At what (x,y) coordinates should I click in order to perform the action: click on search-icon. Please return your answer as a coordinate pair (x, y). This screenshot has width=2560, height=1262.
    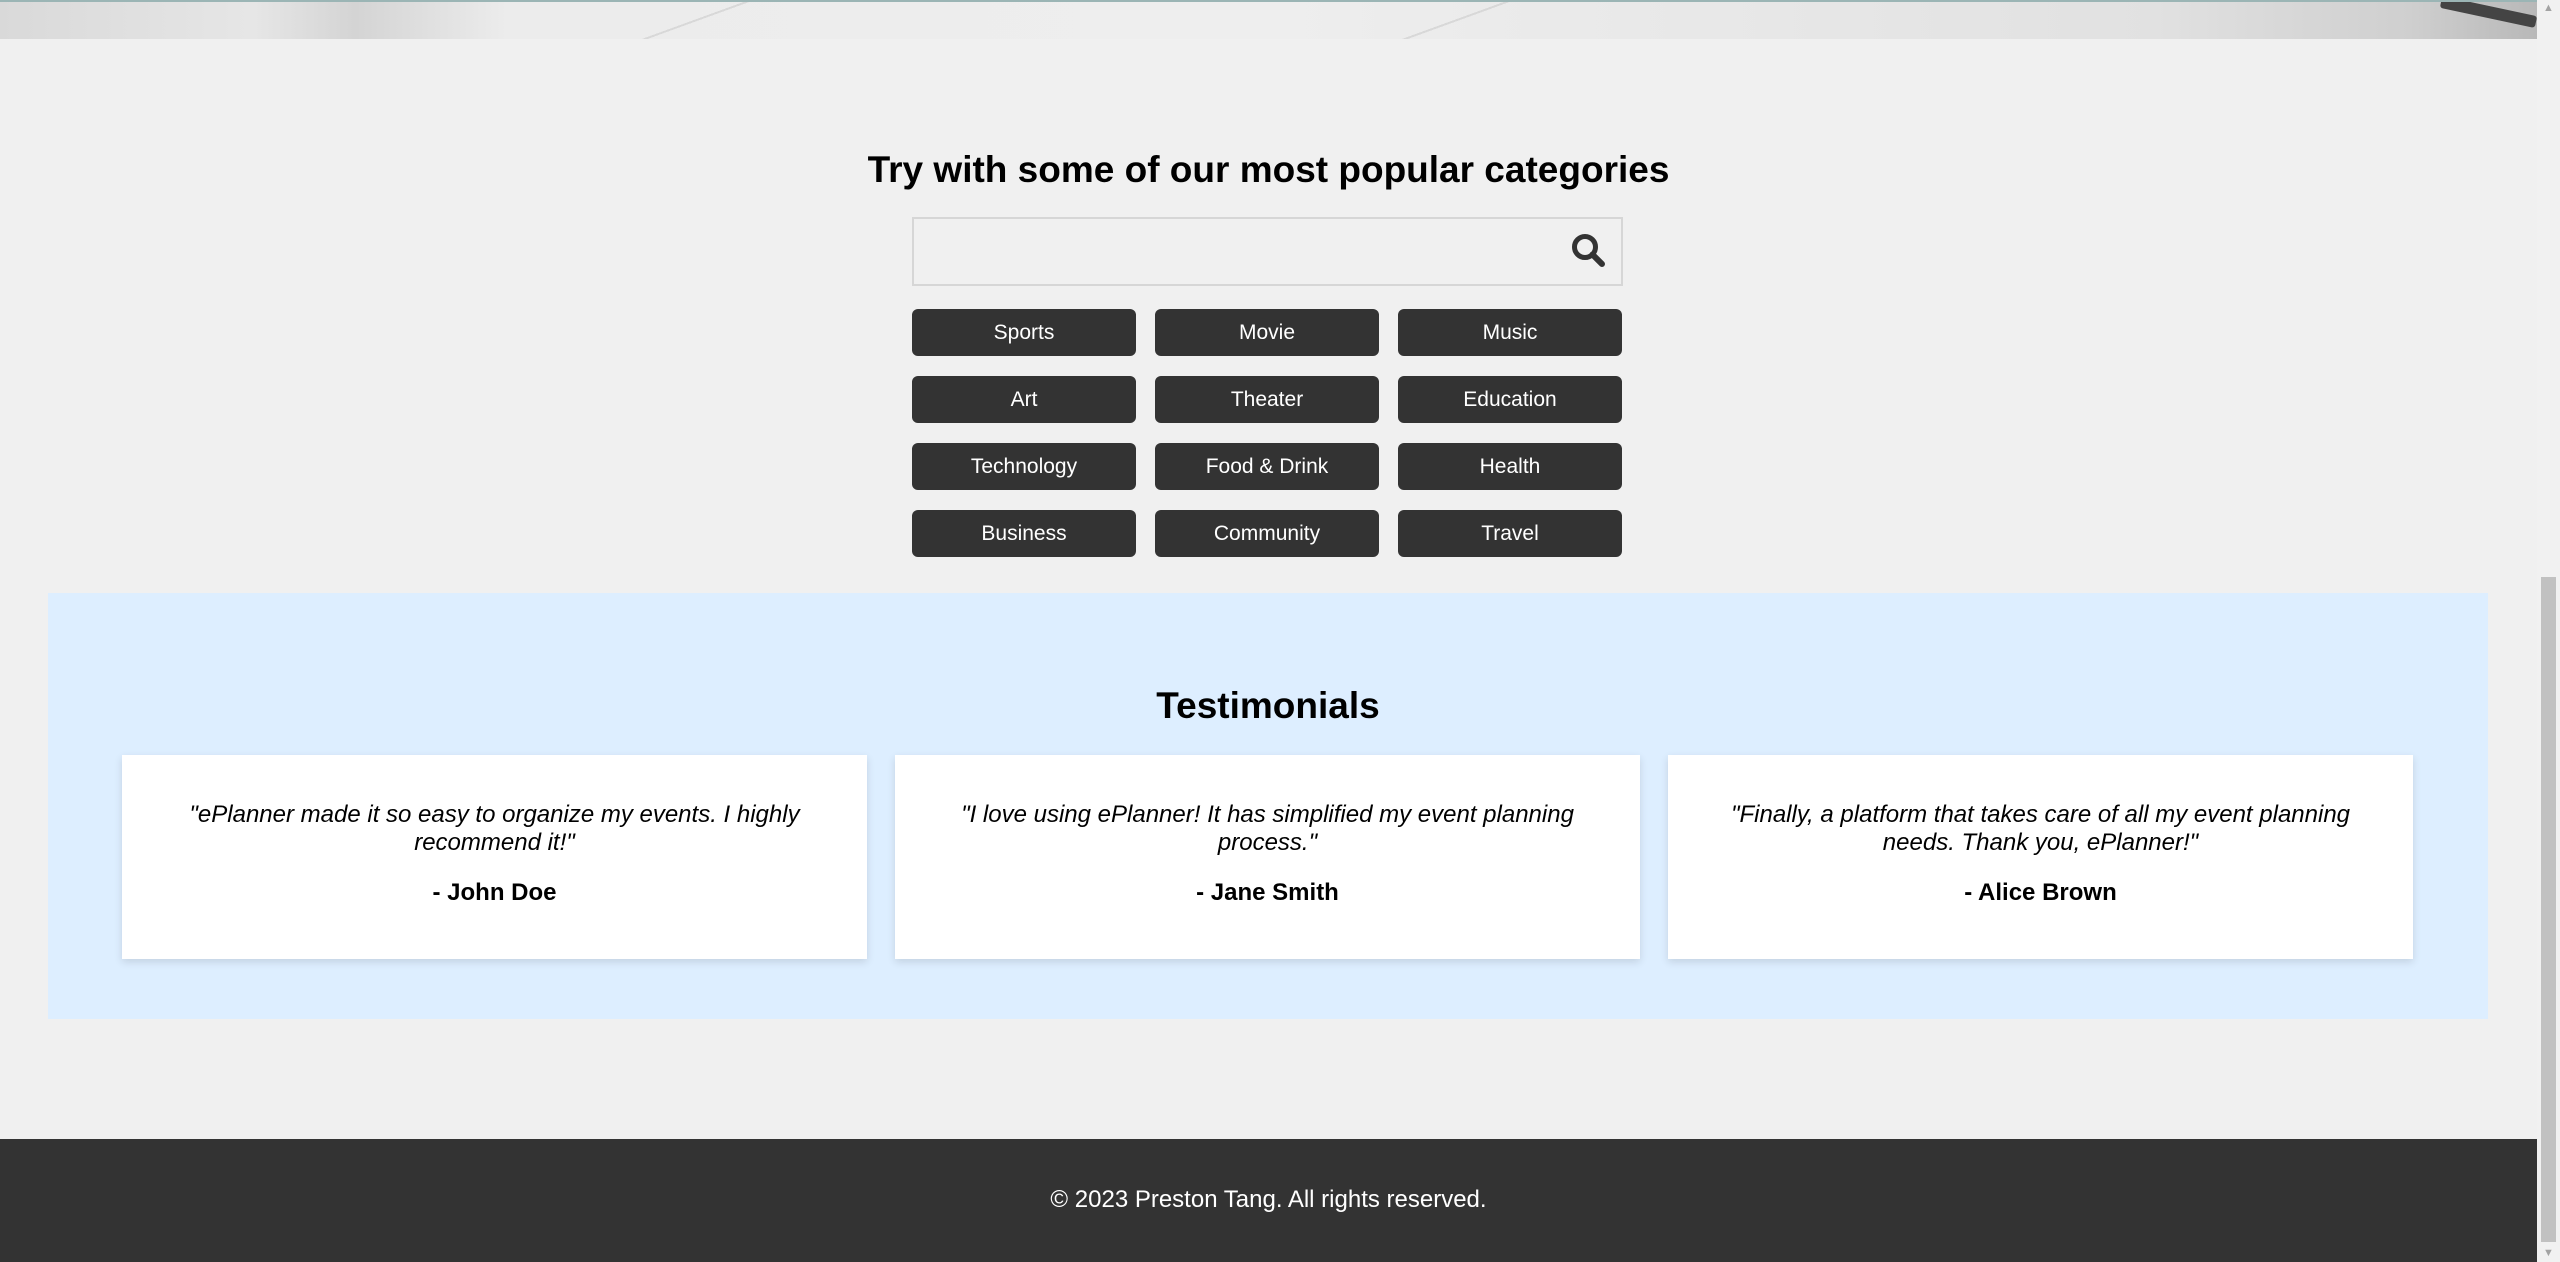
    Looking at the image, I should click on (1588, 250).